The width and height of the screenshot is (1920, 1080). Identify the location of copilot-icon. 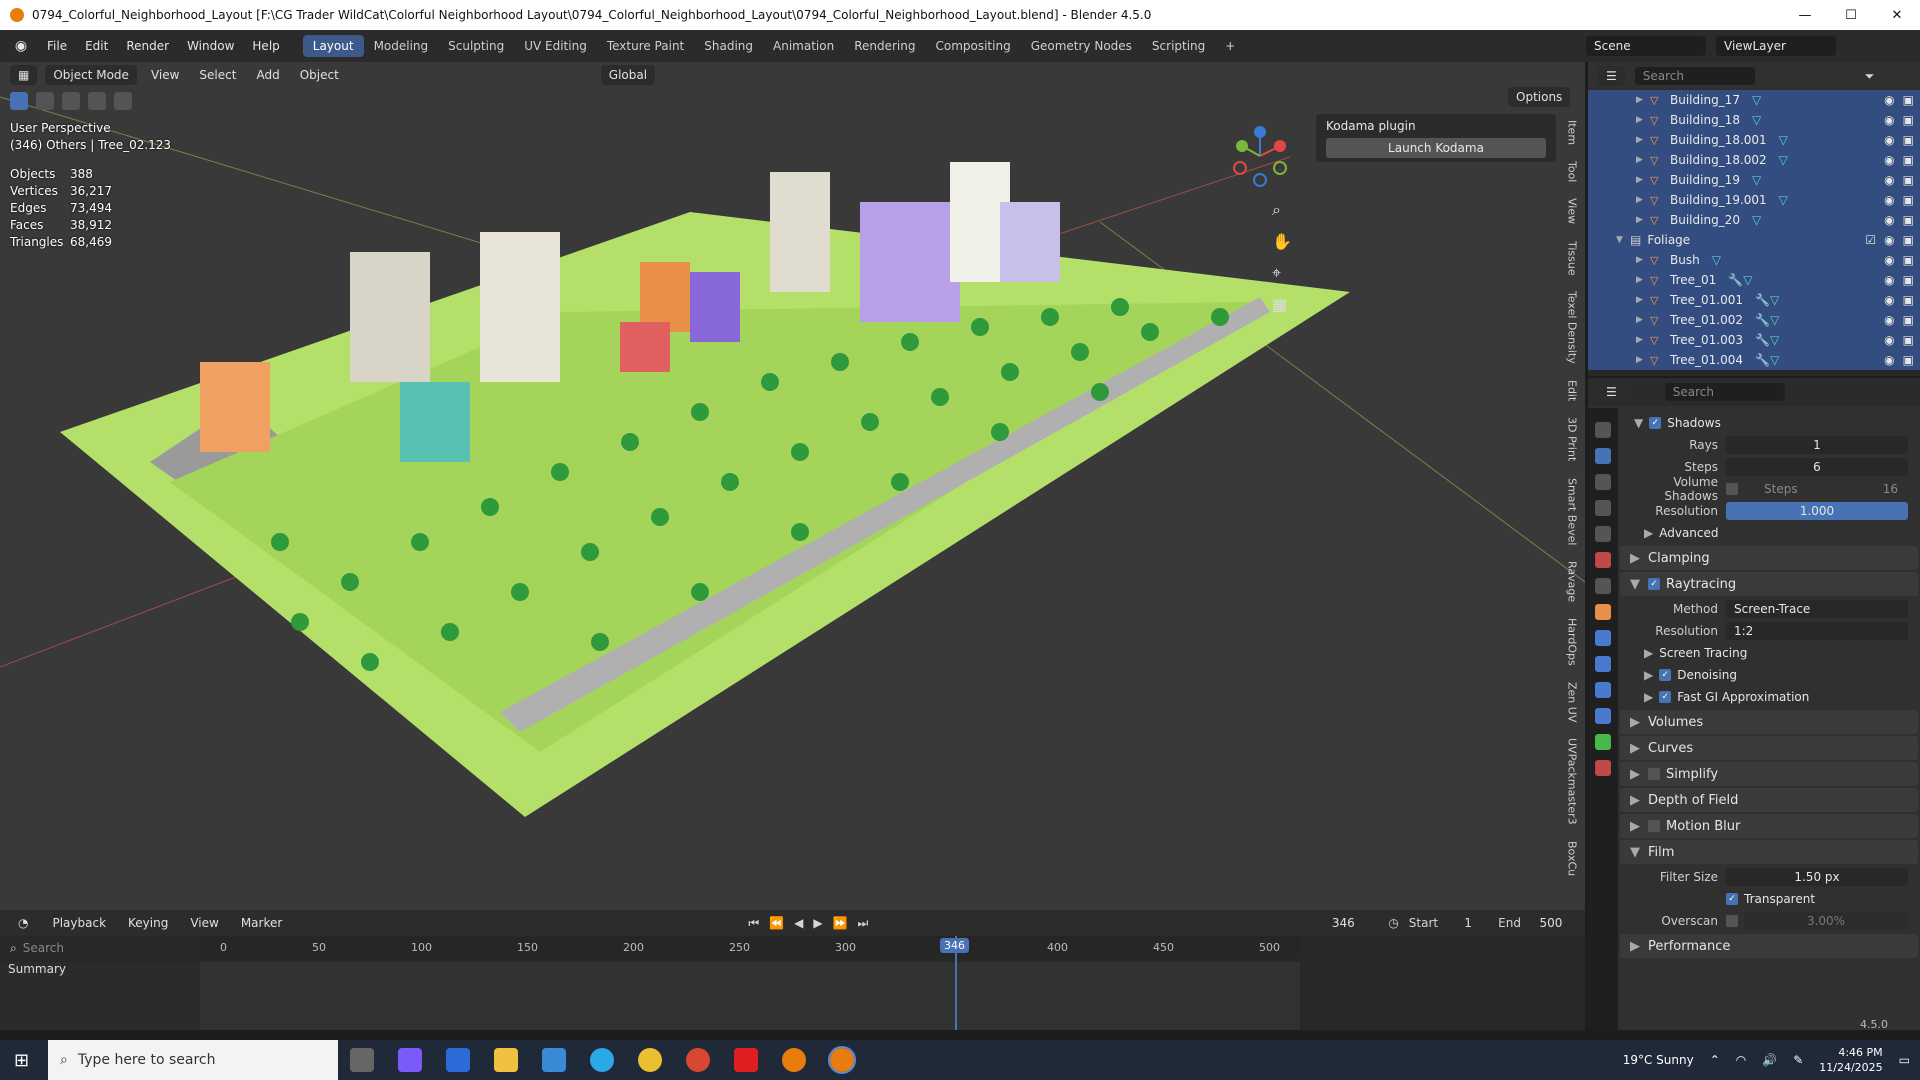
(410, 1060).